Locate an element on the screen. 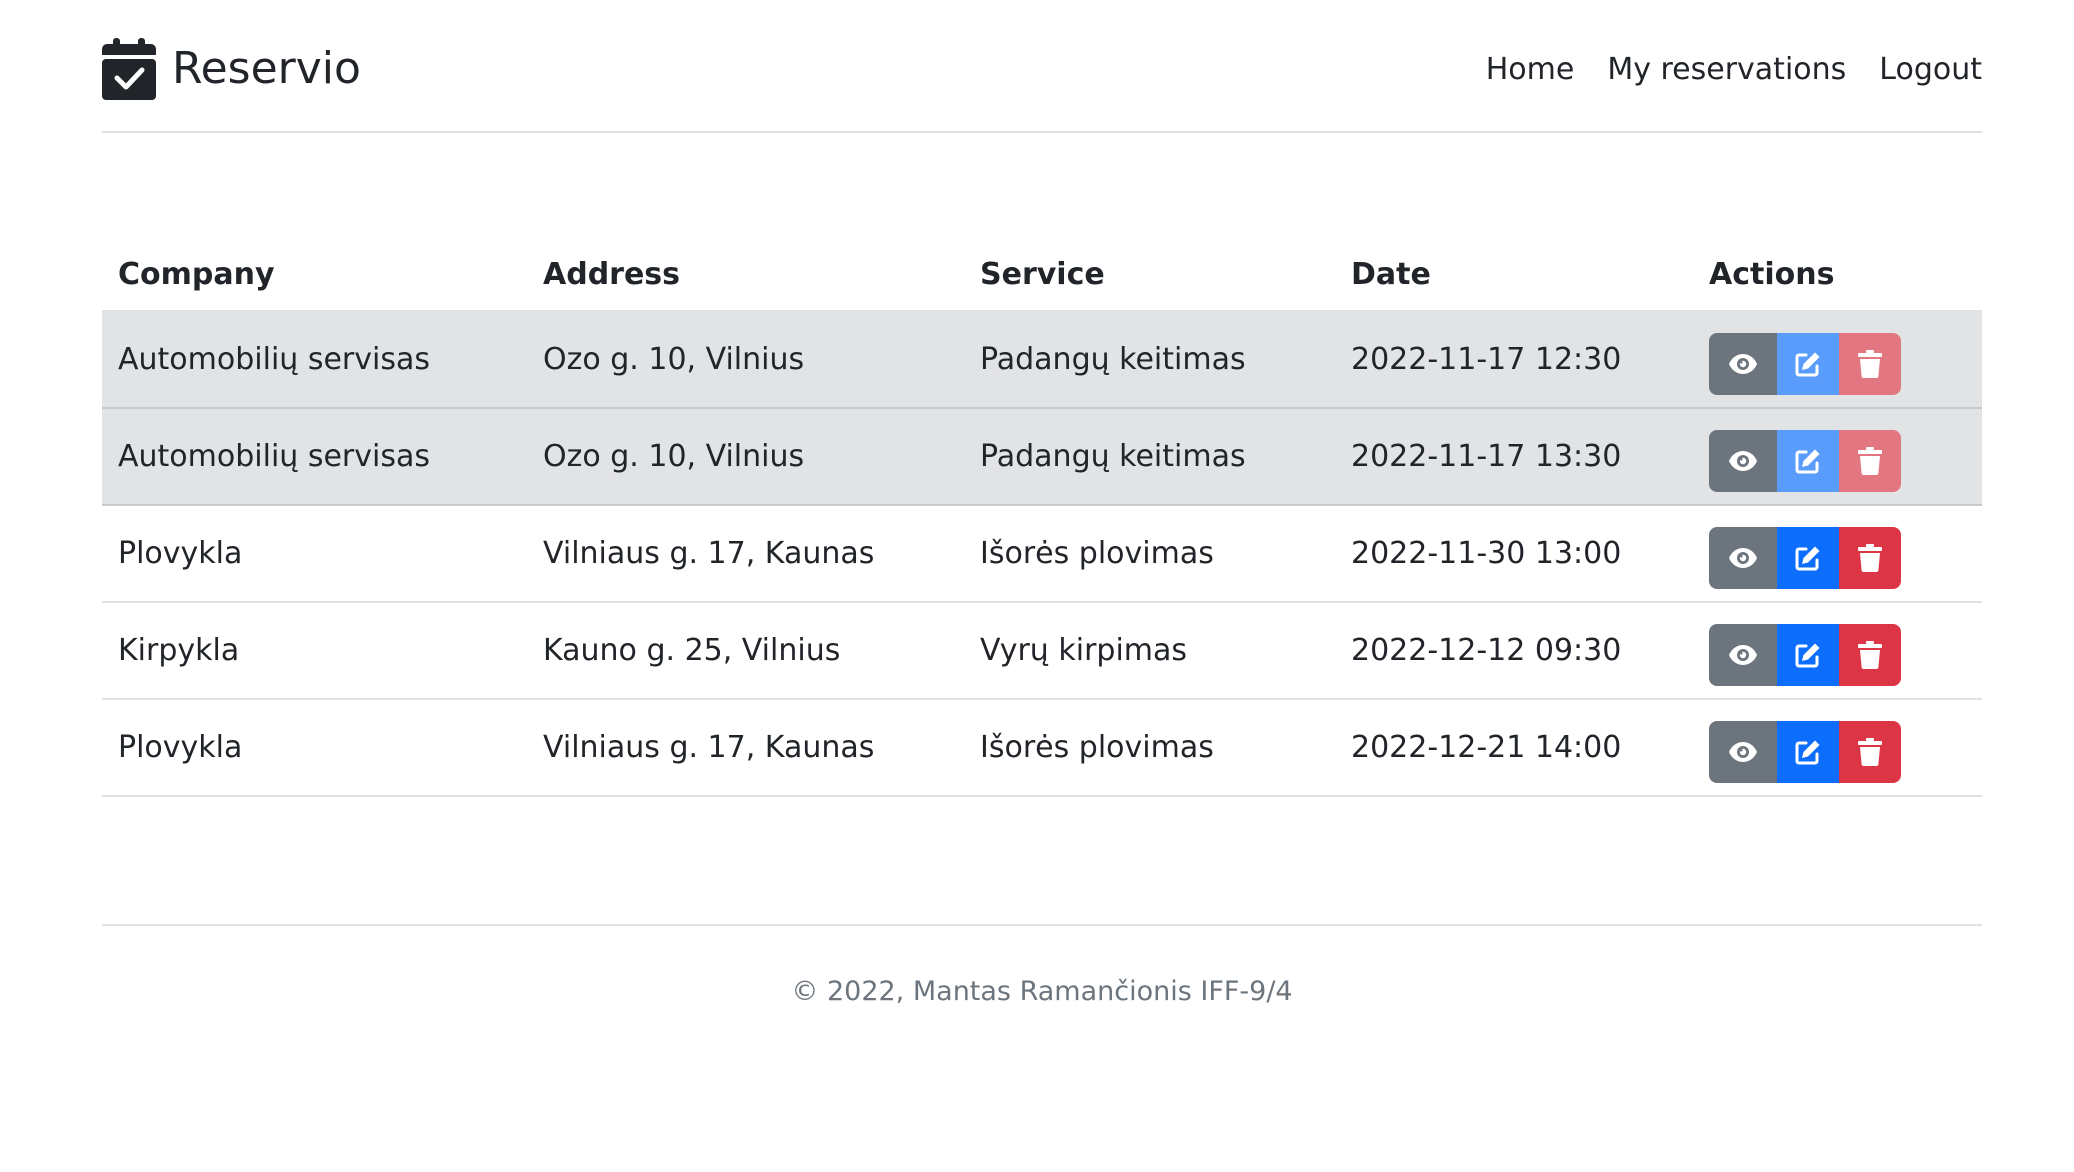 This screenshot has width=2074, height=1172. brand-link: Reservio is located at coordinates (231, 69).